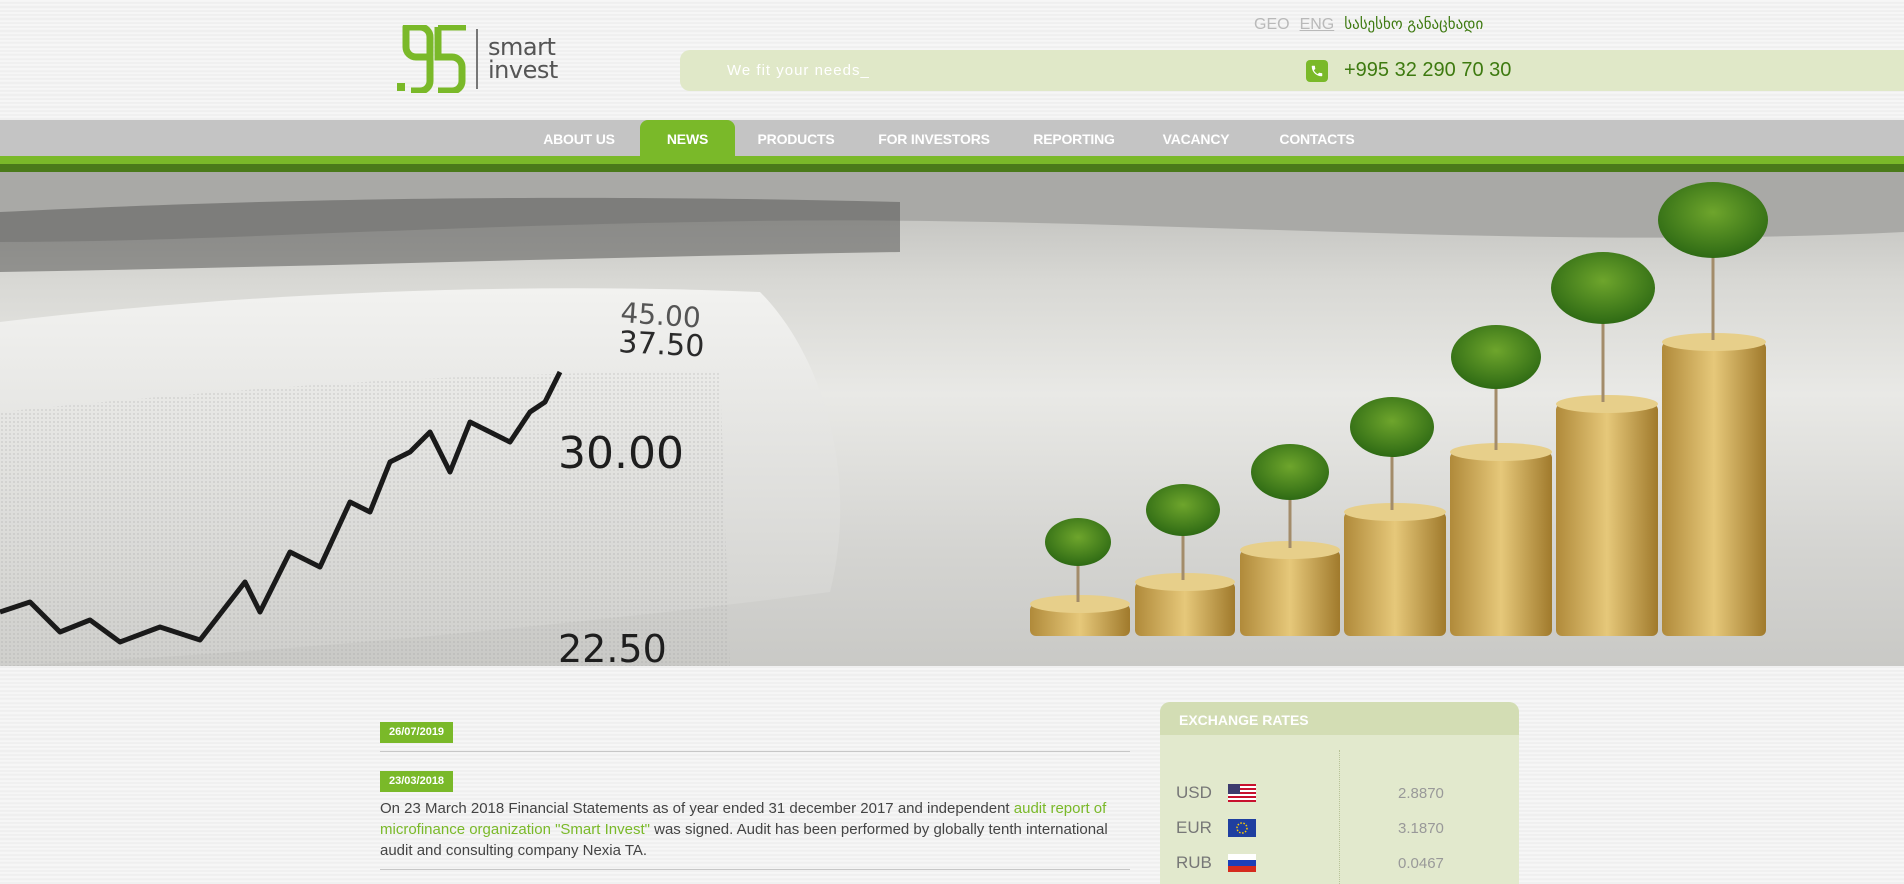  What do you see at coordinates (1074, 138) in the screenshot?
I see `nav-item-reporting: REPORTING` at bounding box center [1074, 138].